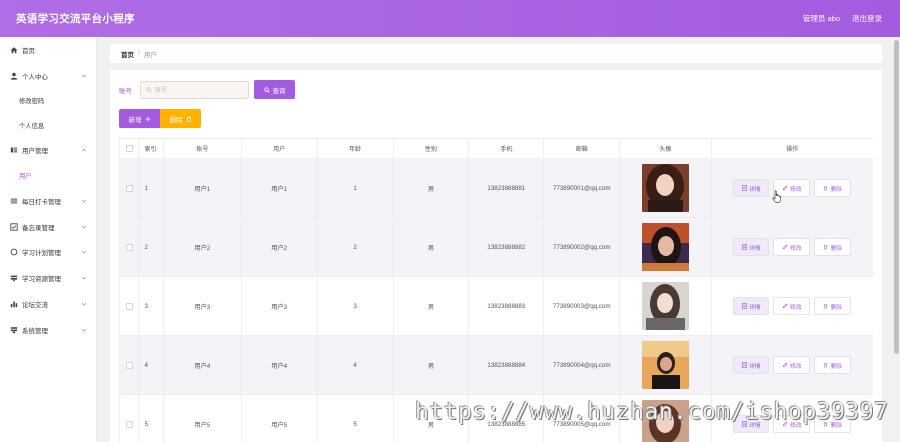 This screenshot has width=900, height=442. What do you see at coordinates (652, 412) in the screenshot?
I see `watermark-text: https://www.huzhan.com/ishop39397` at bounding box center [652, 412].